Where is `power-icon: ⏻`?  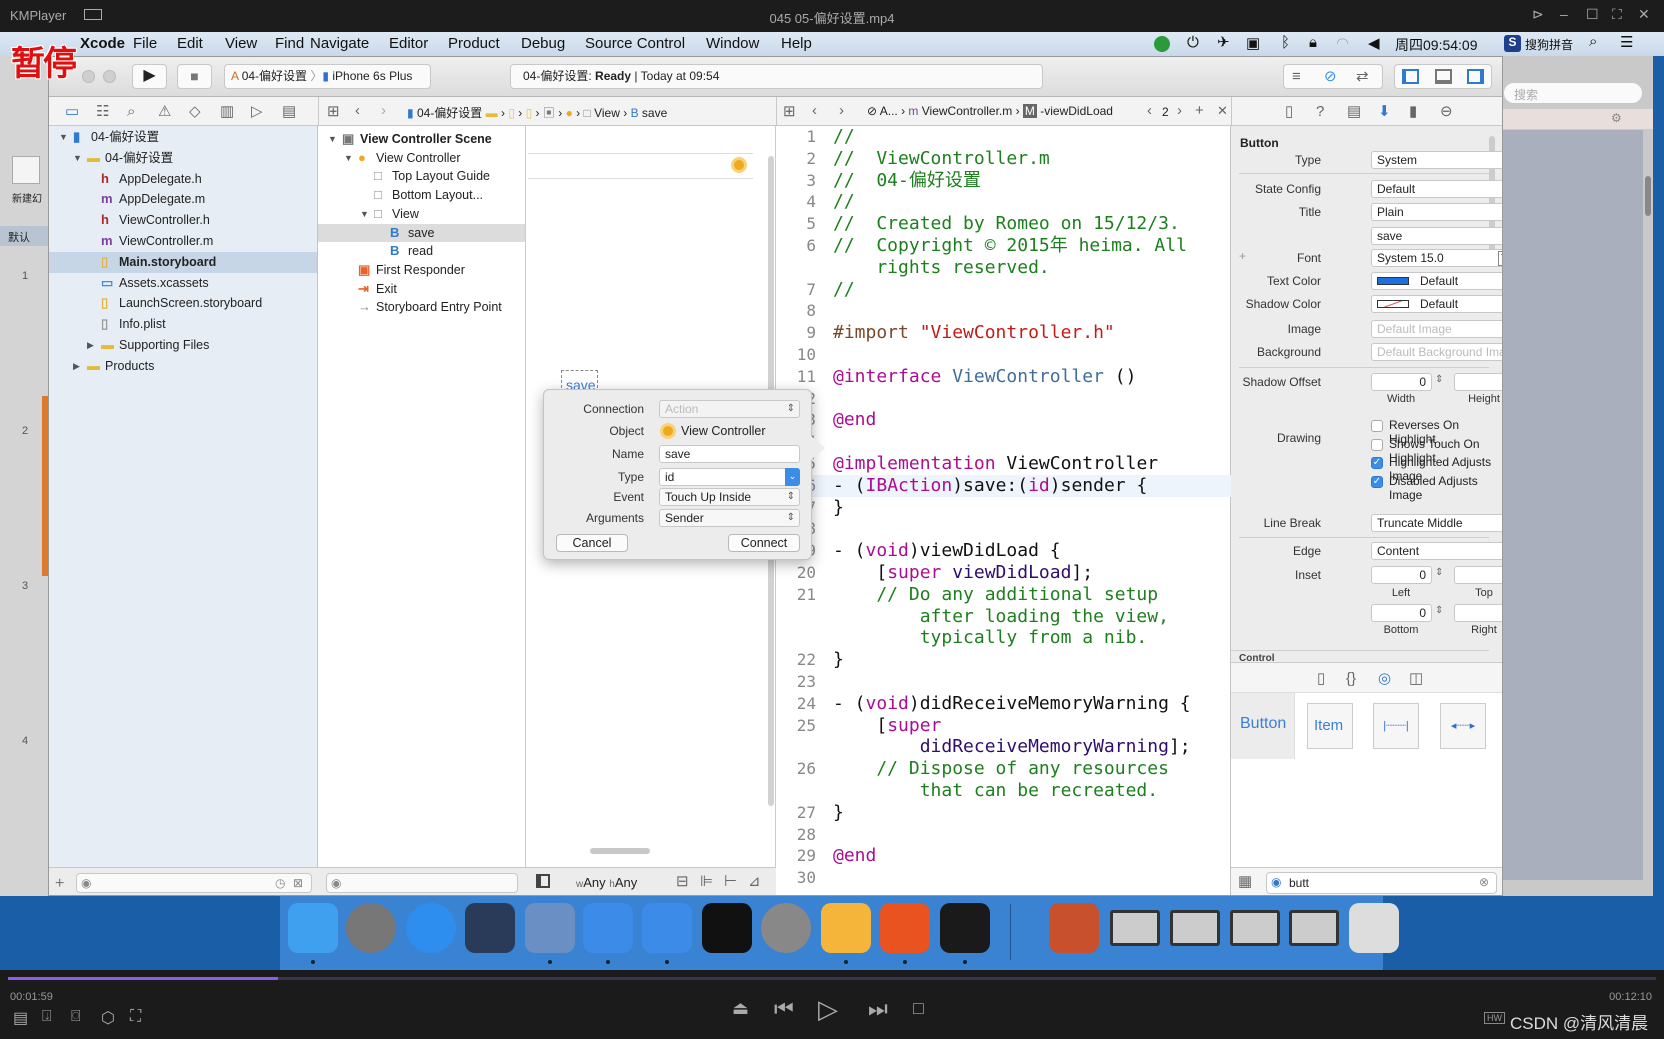 power-icon: ⏻ is located at coordinates (1193, 42).